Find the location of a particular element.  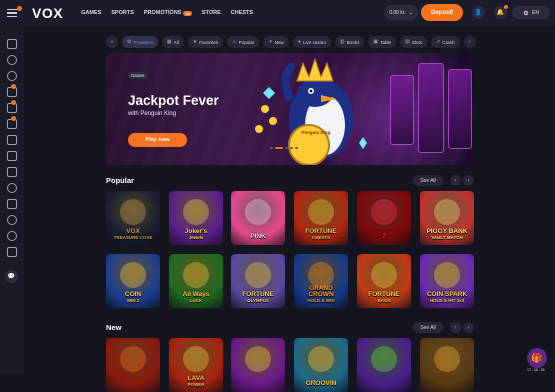

popular-prev-arrow: ‹ is located at coordinates (455, 180).